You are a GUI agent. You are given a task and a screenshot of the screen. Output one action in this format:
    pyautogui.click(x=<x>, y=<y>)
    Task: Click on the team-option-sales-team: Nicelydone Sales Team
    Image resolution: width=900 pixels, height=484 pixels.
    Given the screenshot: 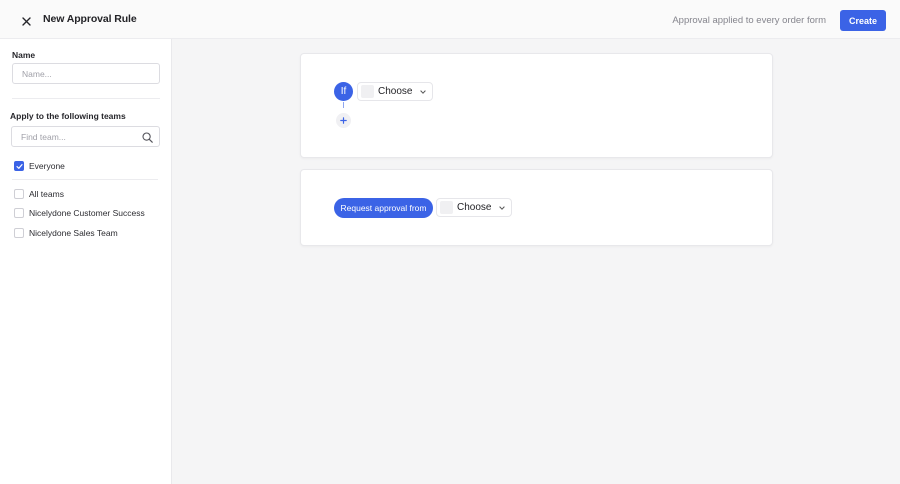 What is the action you would take?
    pyautogui.click(x=66, y=233)
    